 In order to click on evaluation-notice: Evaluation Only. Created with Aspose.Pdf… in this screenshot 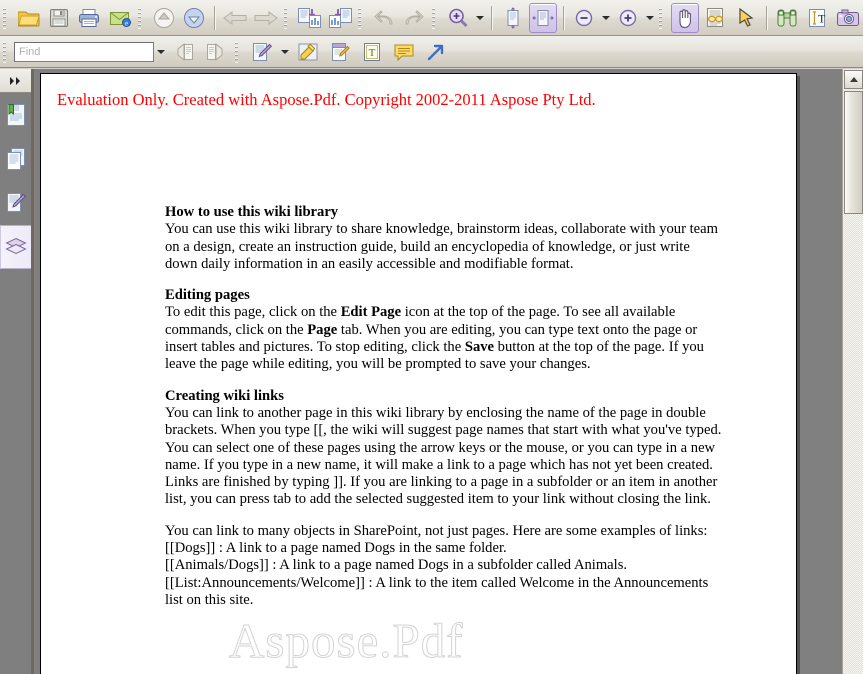, I will do `click(326, 99)`.